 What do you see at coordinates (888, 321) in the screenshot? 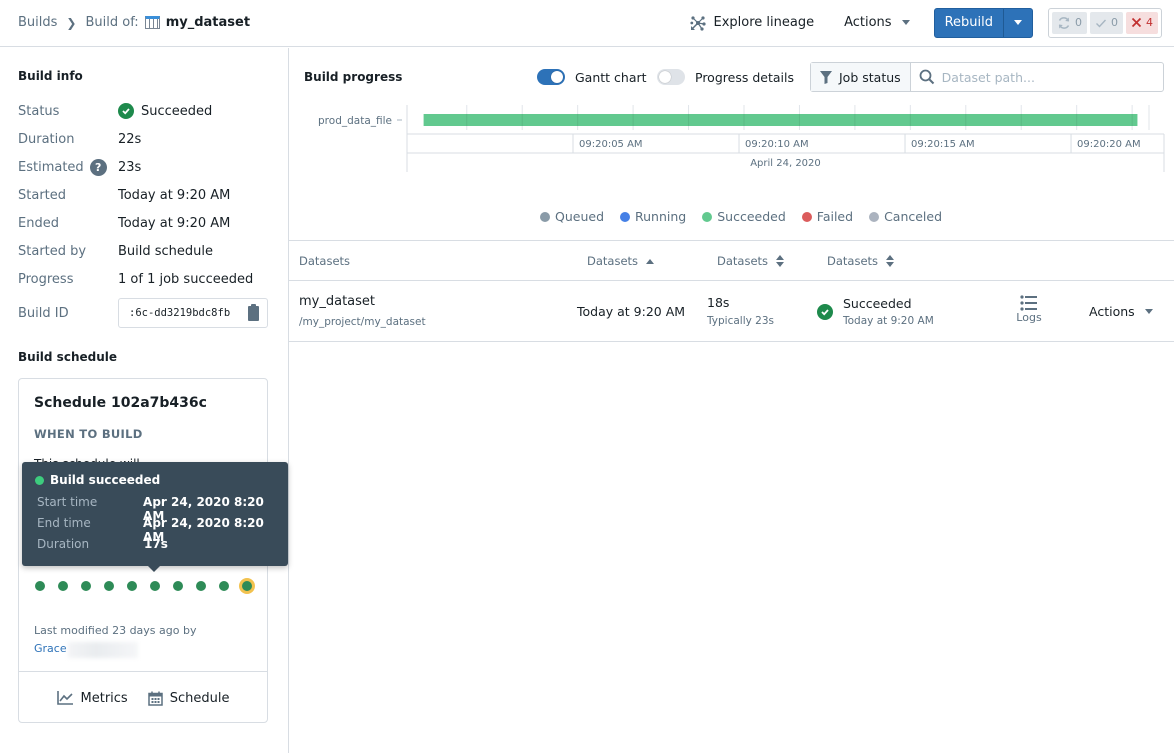
I see `job-status-time: Today at 9:20 AM` at bounding box center [888, 321].